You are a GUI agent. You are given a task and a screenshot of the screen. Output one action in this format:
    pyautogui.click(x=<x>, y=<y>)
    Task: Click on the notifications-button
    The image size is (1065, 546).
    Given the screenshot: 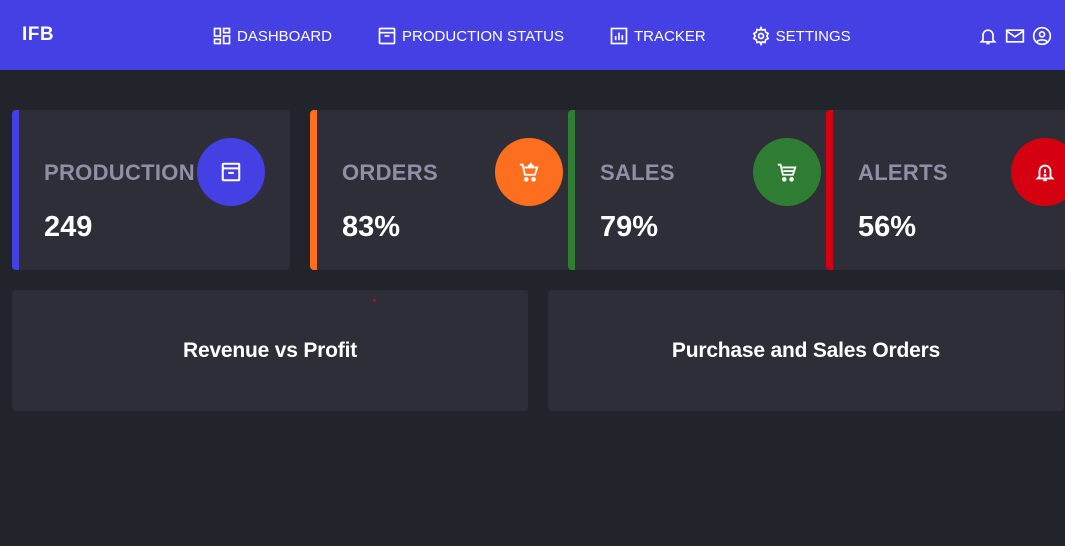 What is the action you would take?
    pyautogui.click(x=988, y=36)
    